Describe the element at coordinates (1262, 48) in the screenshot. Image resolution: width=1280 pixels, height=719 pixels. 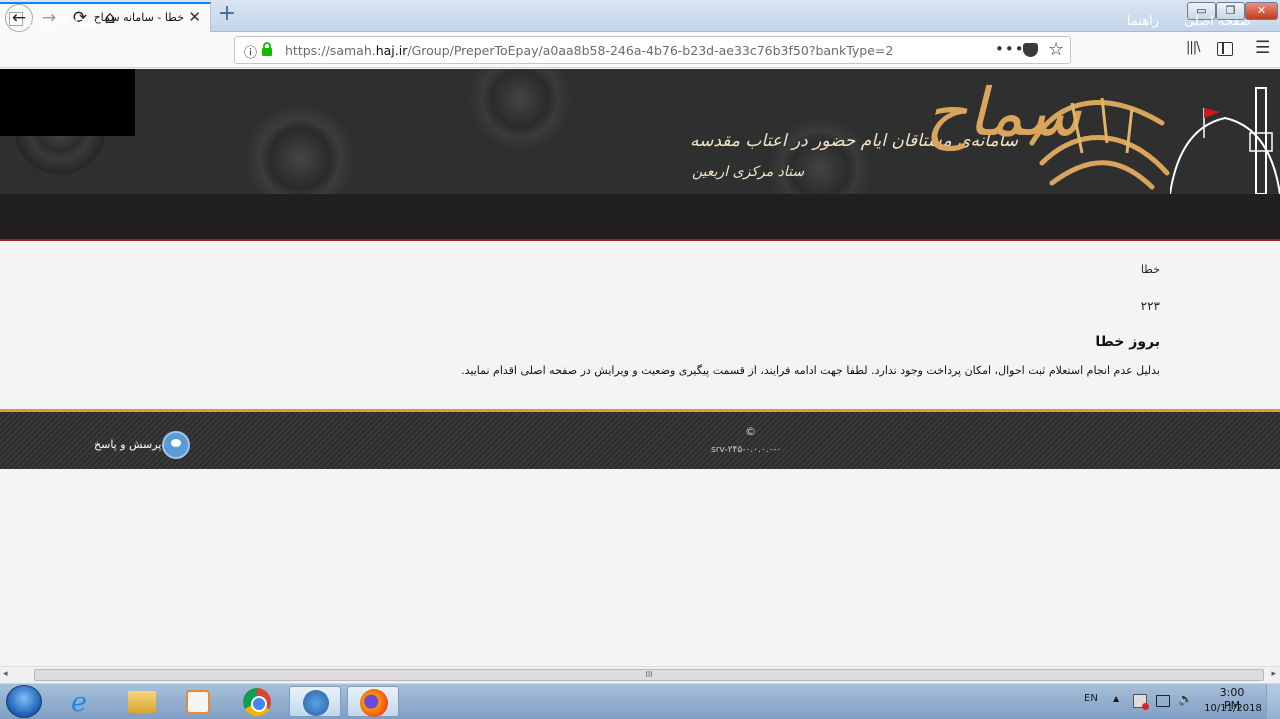
I see `menu-icon: ☰` at that location.